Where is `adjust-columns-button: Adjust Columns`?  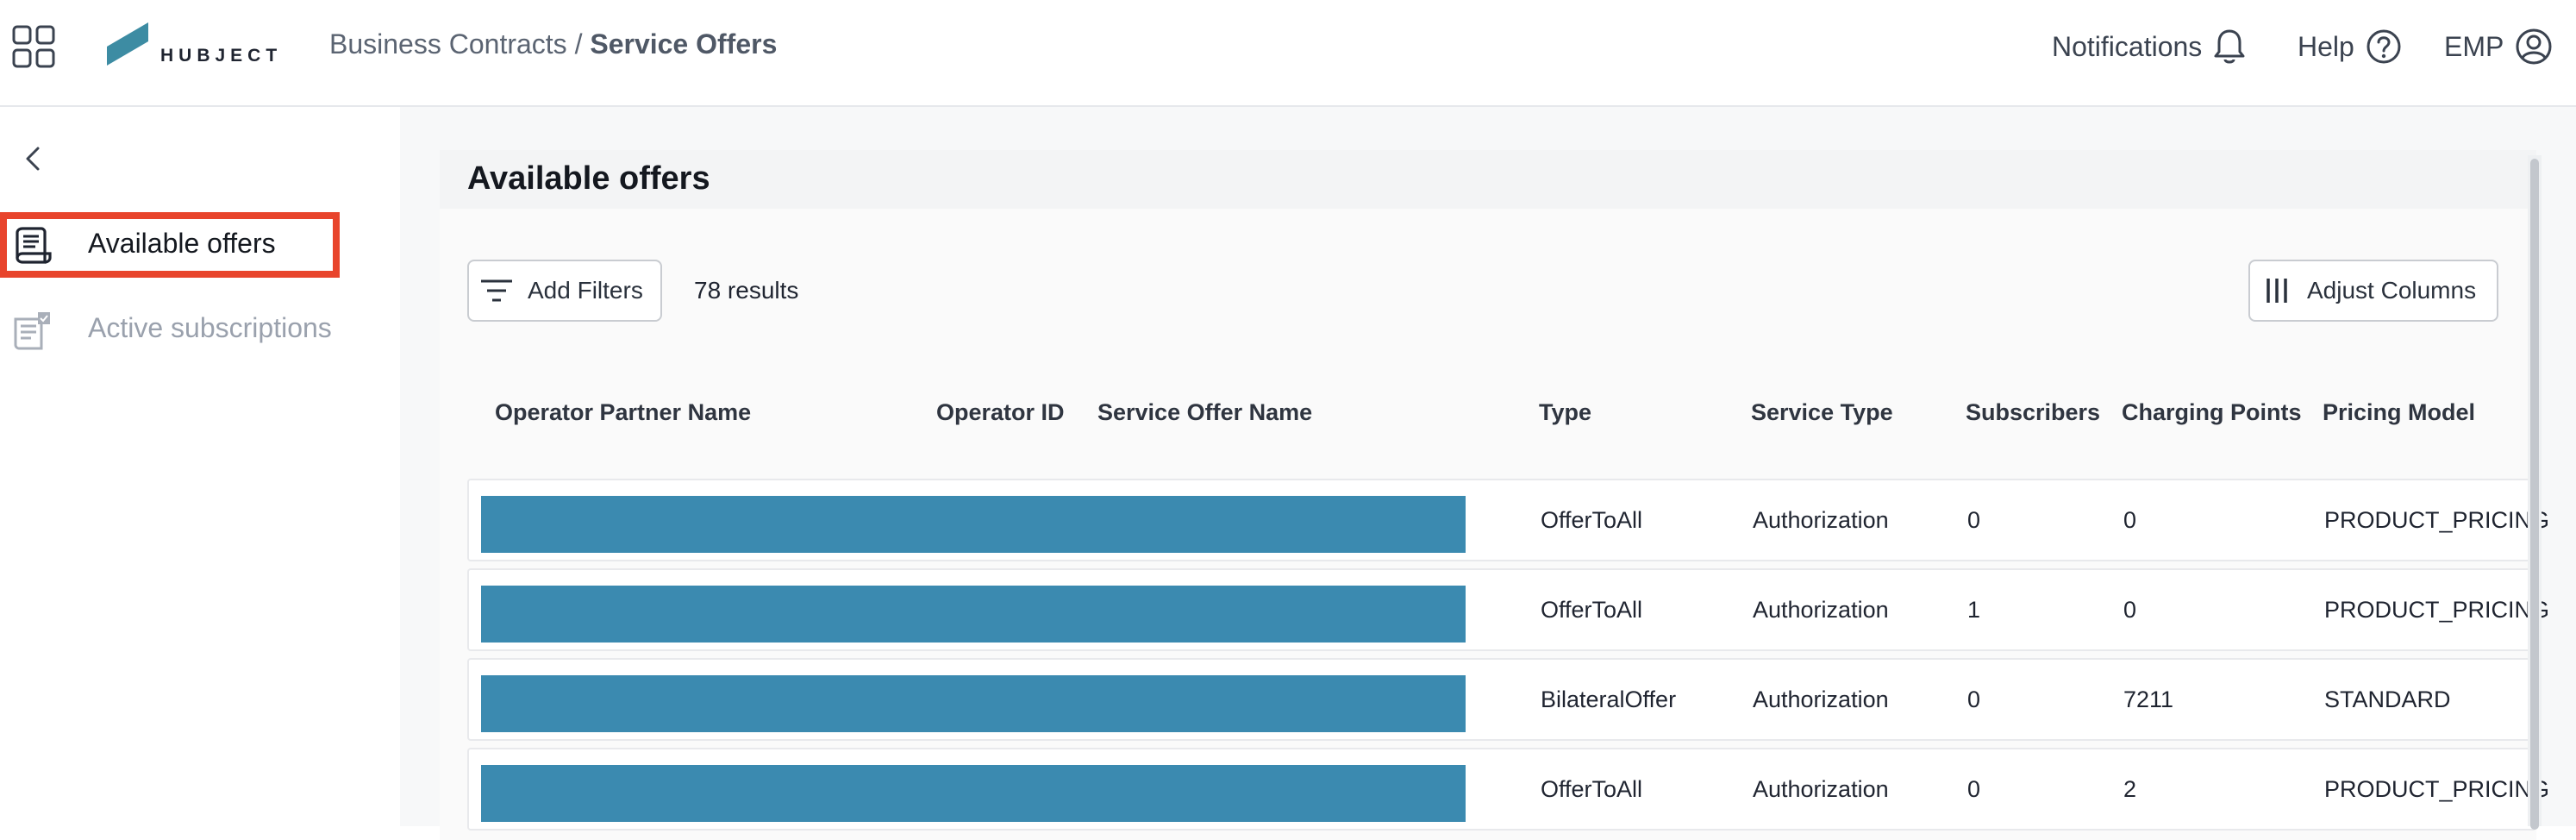 adjust-columns-button: Adjust Columns is located at coordinates (2373, 291).